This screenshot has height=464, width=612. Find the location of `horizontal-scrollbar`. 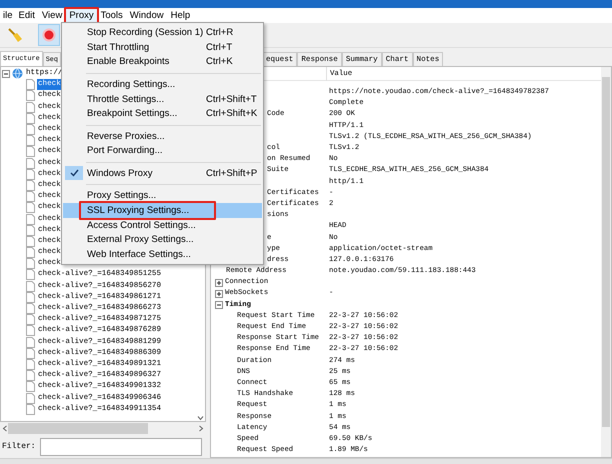

horizontal-scrollbar is located at coordinates (103, 428).